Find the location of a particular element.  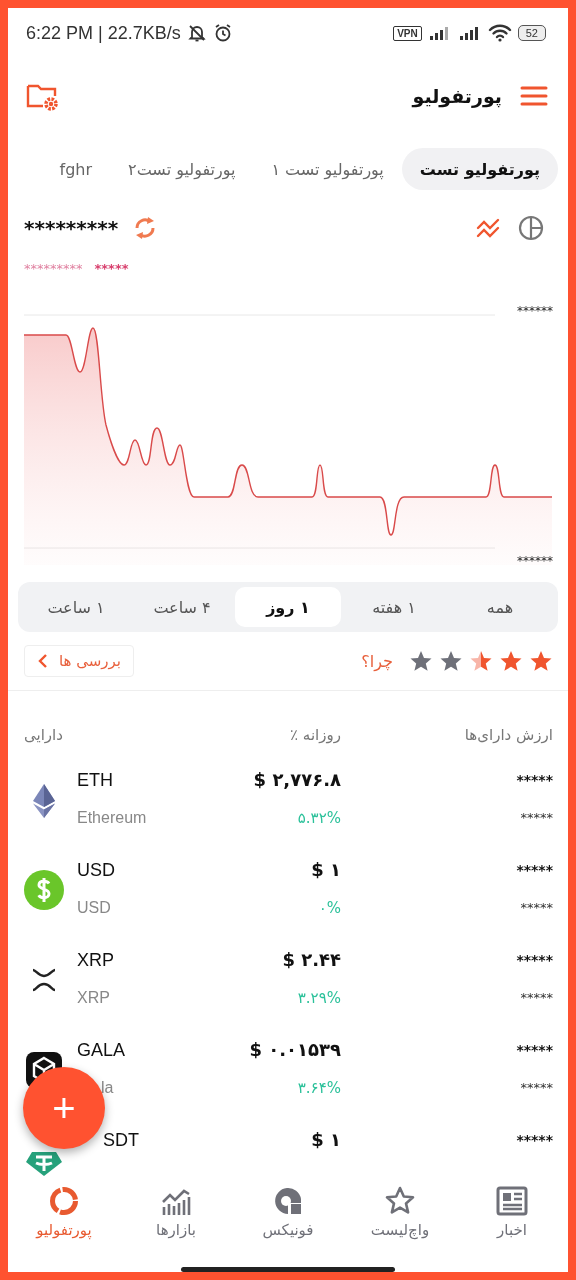

column-header: دارایی is located at coordinates (44, 735).